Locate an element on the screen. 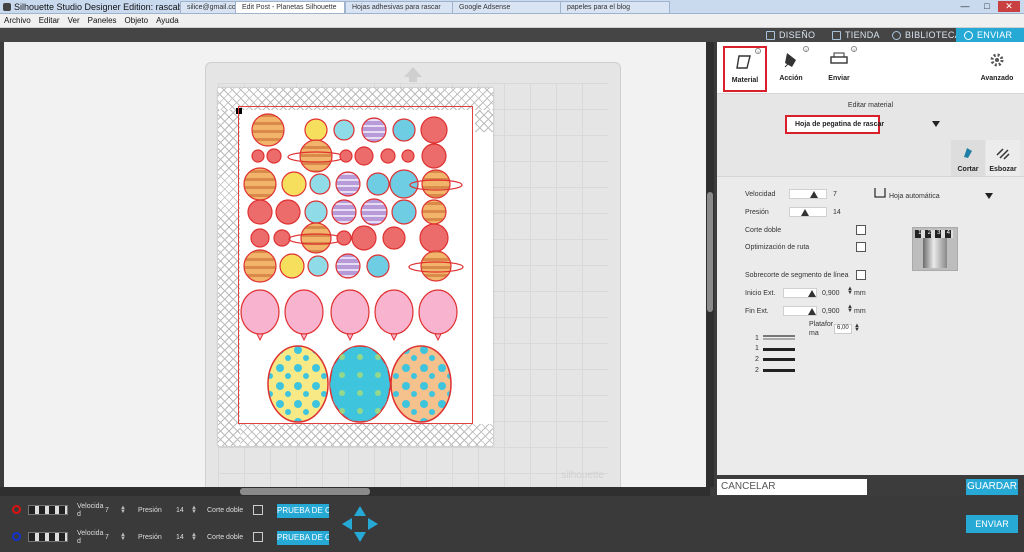 The image size is (1024, 552). vertical-scrollbar is located at coordinates (710, 264).